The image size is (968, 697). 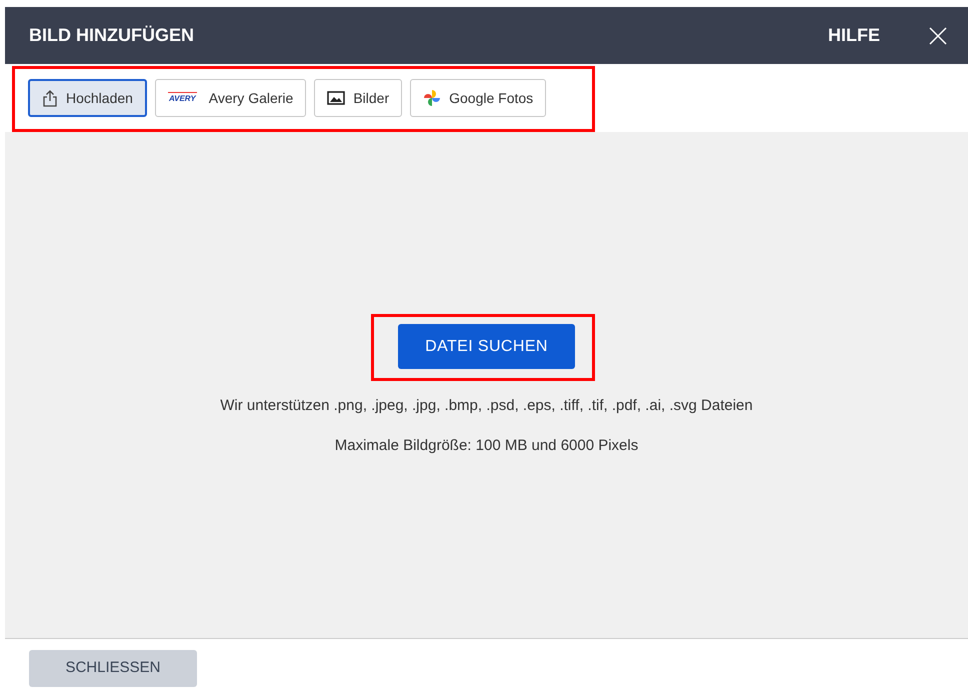 I want to click on close-button: SCHLIESSEN, so click(x=113, y=668).